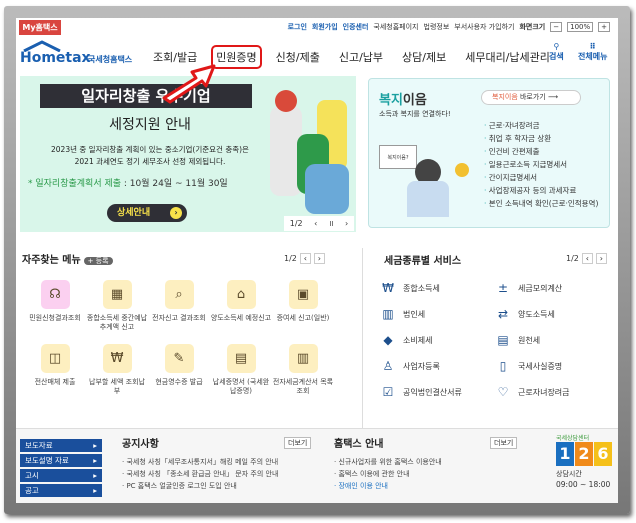  What do you see at coordinates (398, 157) in the screenshot?
I see `speech-sign: 복지이음?` at bounding box center [398, 157].